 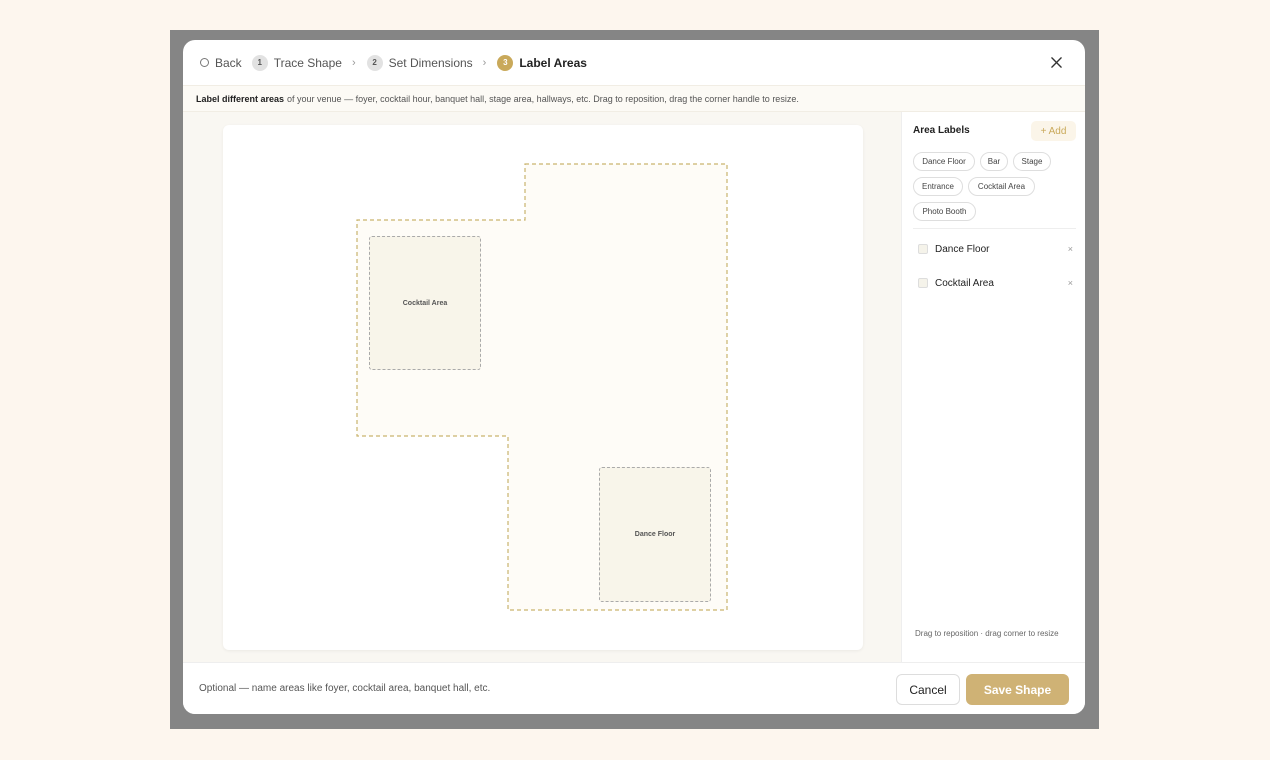 What do you see at coordinates (1017, 689) in the screenshot?
I see `save-shape-button: Save Shape` at bounding box center [1017, 689].